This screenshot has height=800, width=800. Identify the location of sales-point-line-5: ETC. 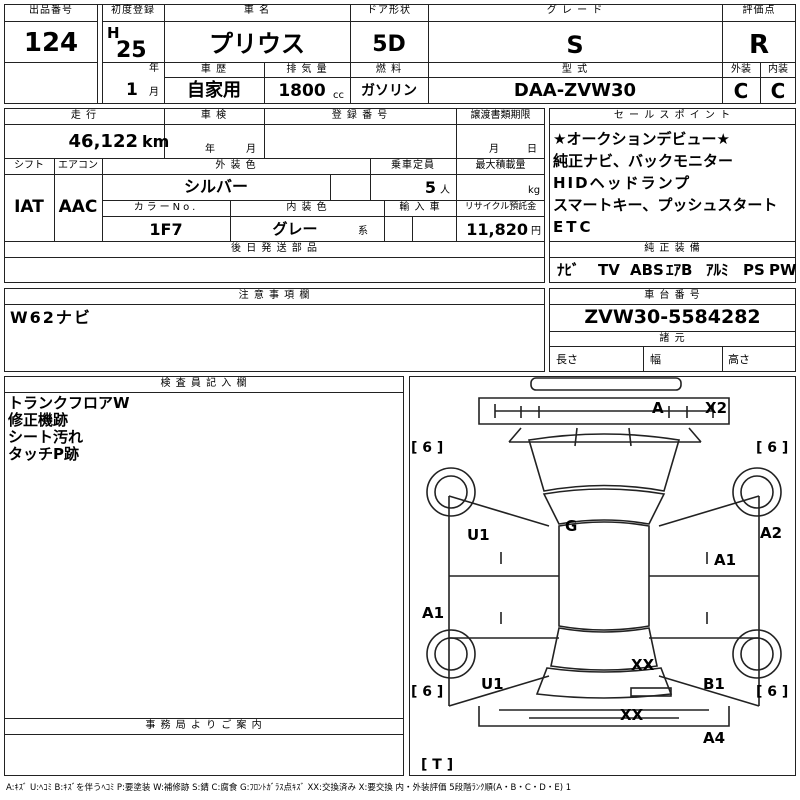
(573, 227).